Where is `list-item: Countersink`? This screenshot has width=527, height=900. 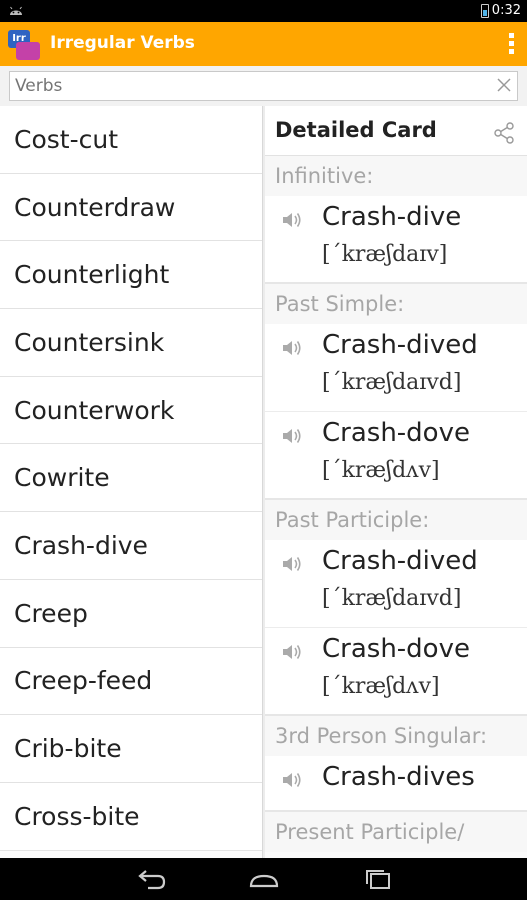 list-item: Countersink is located at coordinates (131, 343).